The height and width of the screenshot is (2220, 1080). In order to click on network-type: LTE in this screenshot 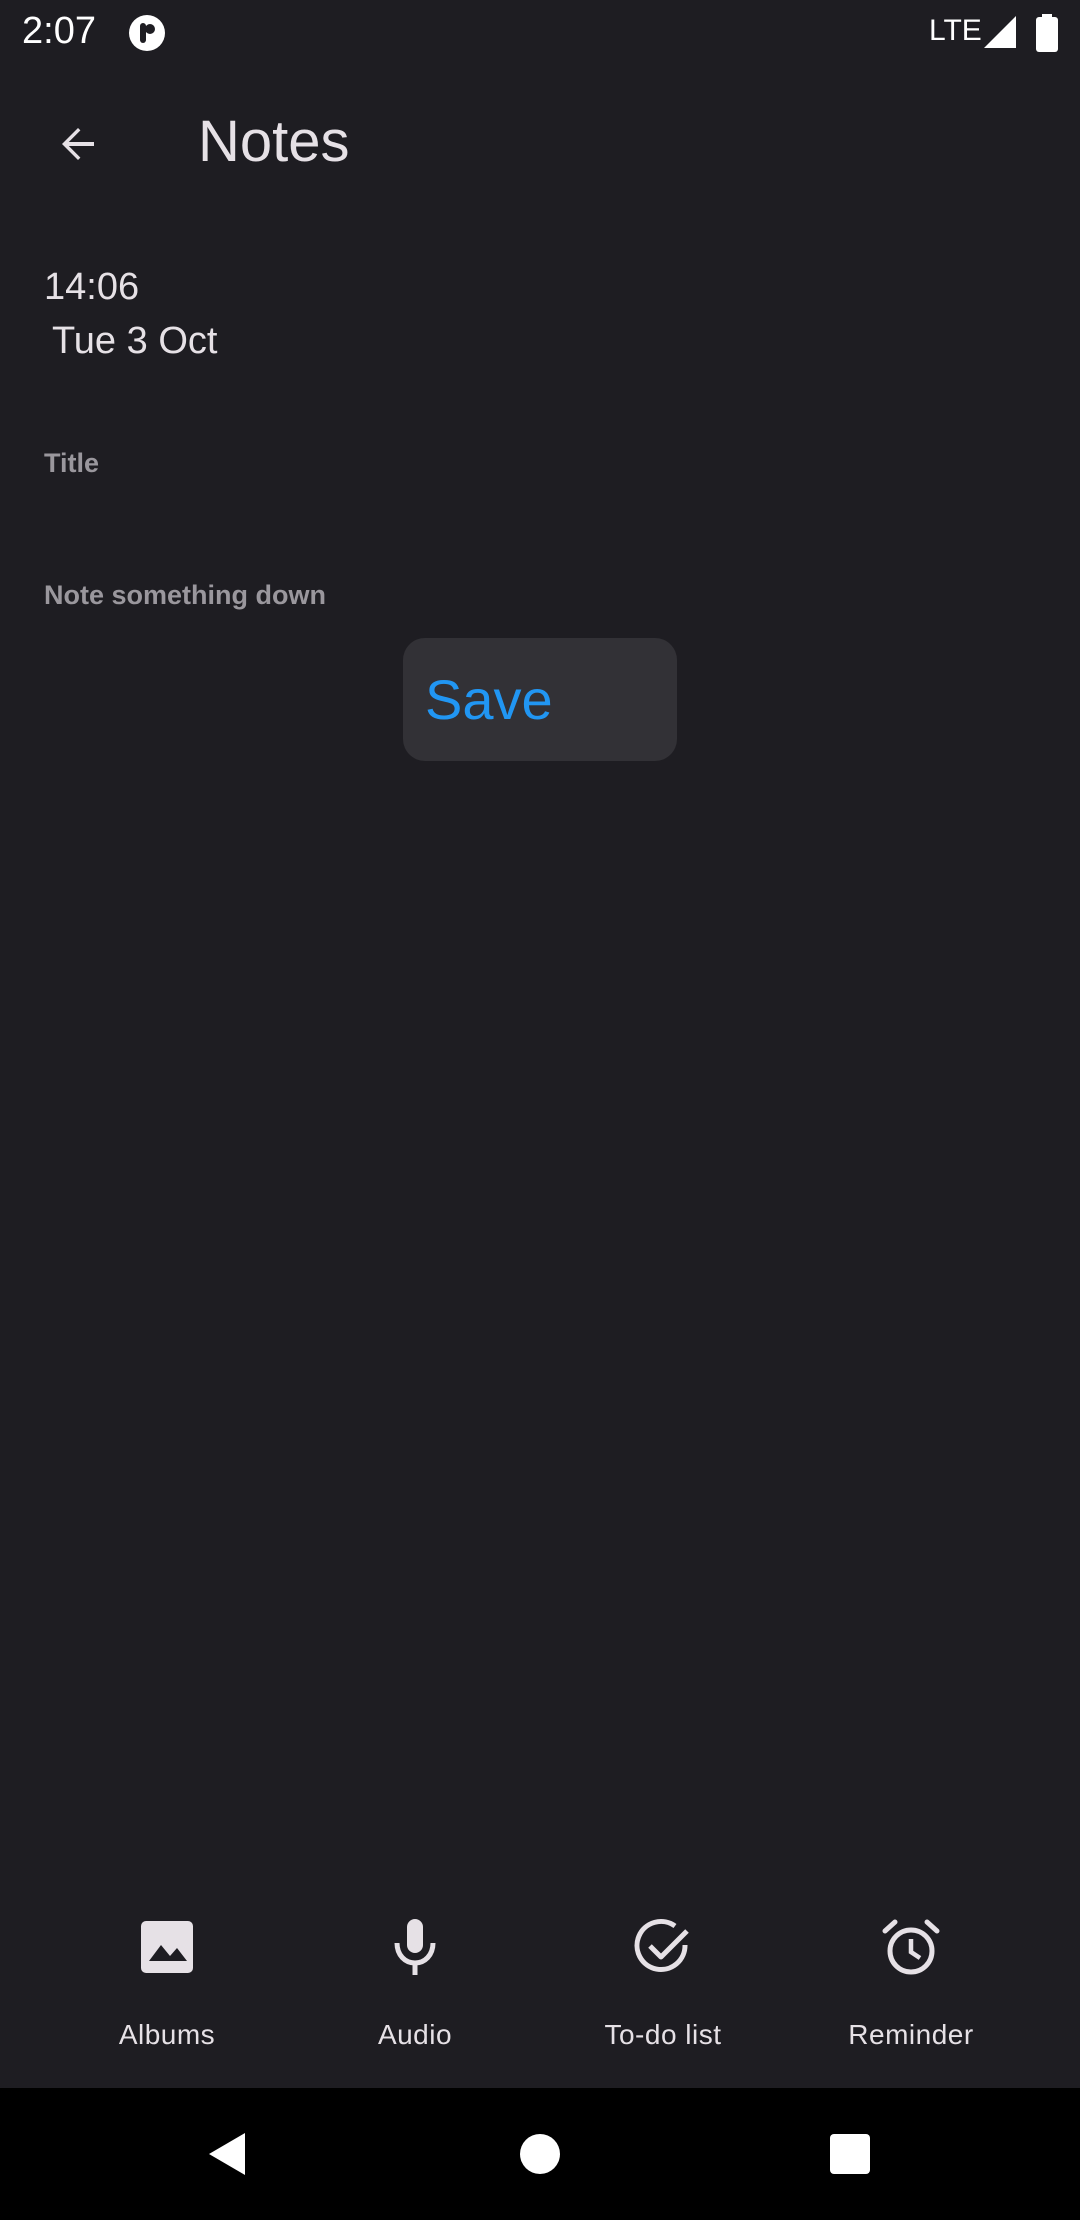, I will do `click(955, 30)`.